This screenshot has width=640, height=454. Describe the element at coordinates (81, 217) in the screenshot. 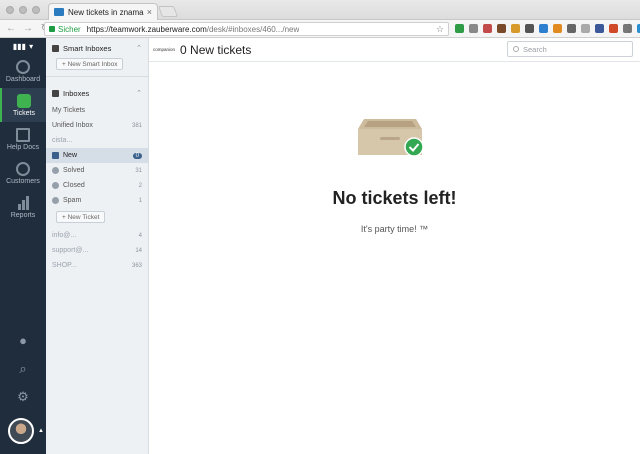

I see `new-ticket-button: + New Ticket` at that location.